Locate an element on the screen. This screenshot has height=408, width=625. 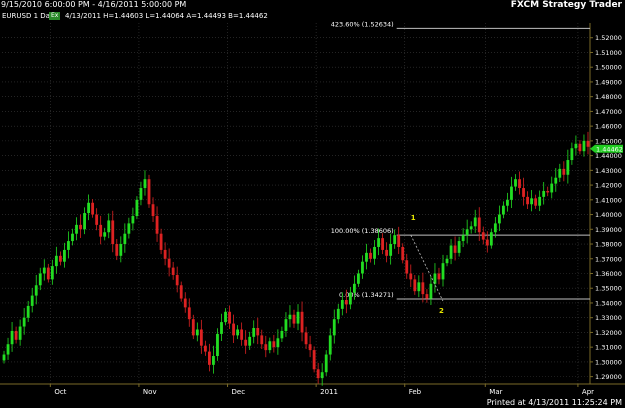
y-tick-label: 1.48000 is located at coordinates (608, 97).